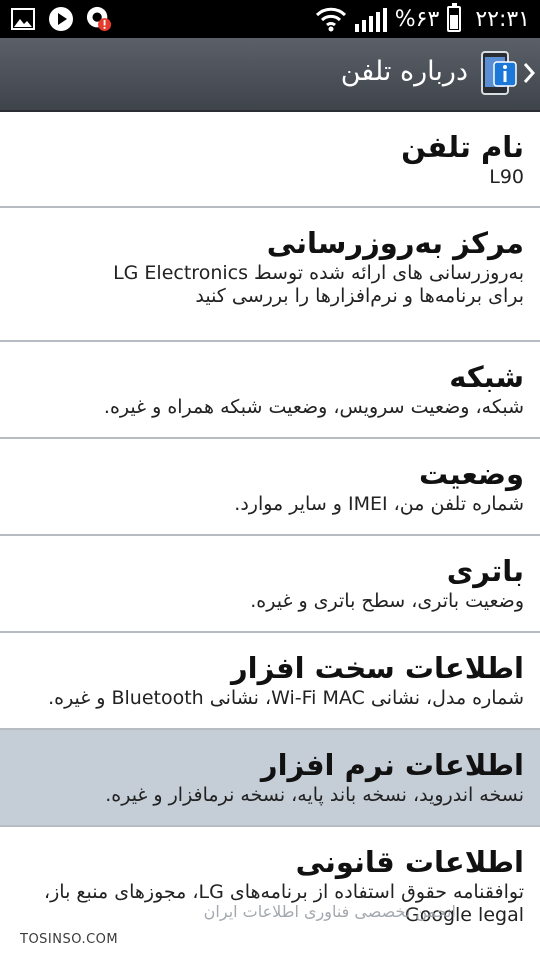 The height and width of the screenshot is (960, 540). What do you see at coordinates (69, 939) in the screenshot?
I see `watermark-site: TOSINSO.COM` at bounding box center [69, 939].